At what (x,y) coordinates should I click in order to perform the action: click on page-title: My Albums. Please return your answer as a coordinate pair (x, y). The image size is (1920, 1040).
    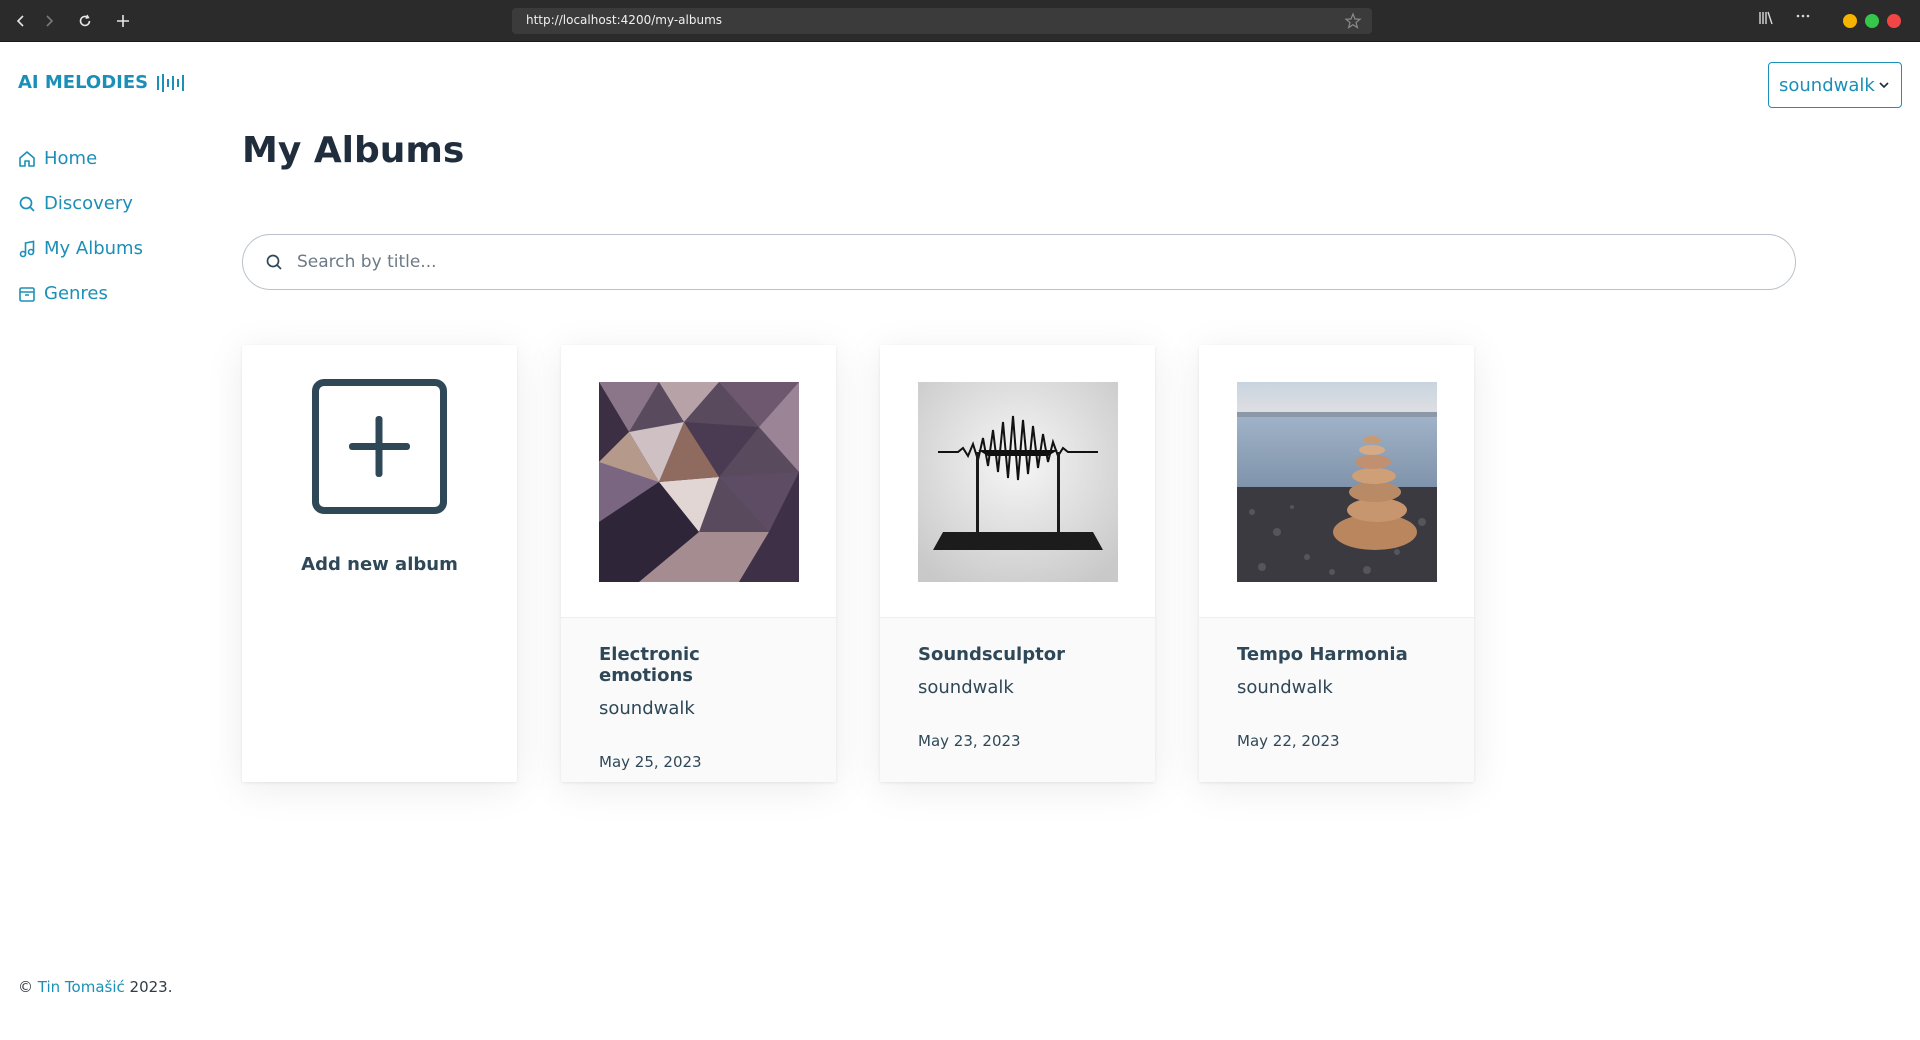
    Looking at the image, I should click on (353, 150).